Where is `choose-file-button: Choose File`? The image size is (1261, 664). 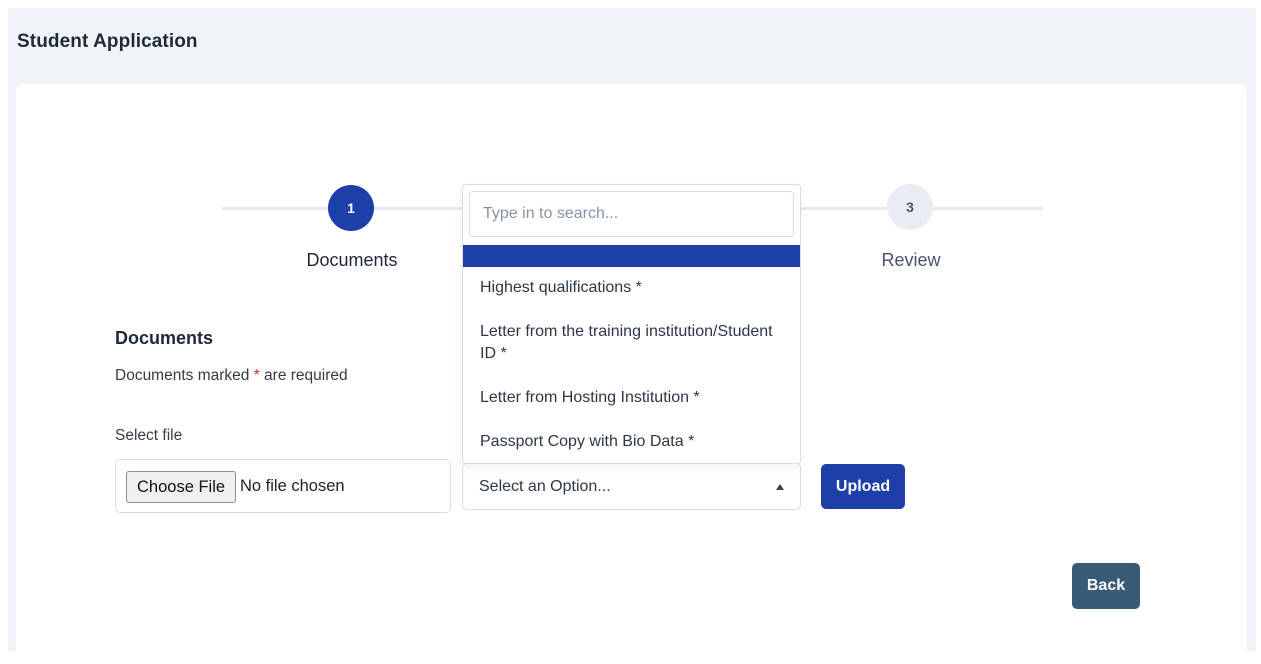 choose-file-button: Choose File is located at coordinates (181, 487).